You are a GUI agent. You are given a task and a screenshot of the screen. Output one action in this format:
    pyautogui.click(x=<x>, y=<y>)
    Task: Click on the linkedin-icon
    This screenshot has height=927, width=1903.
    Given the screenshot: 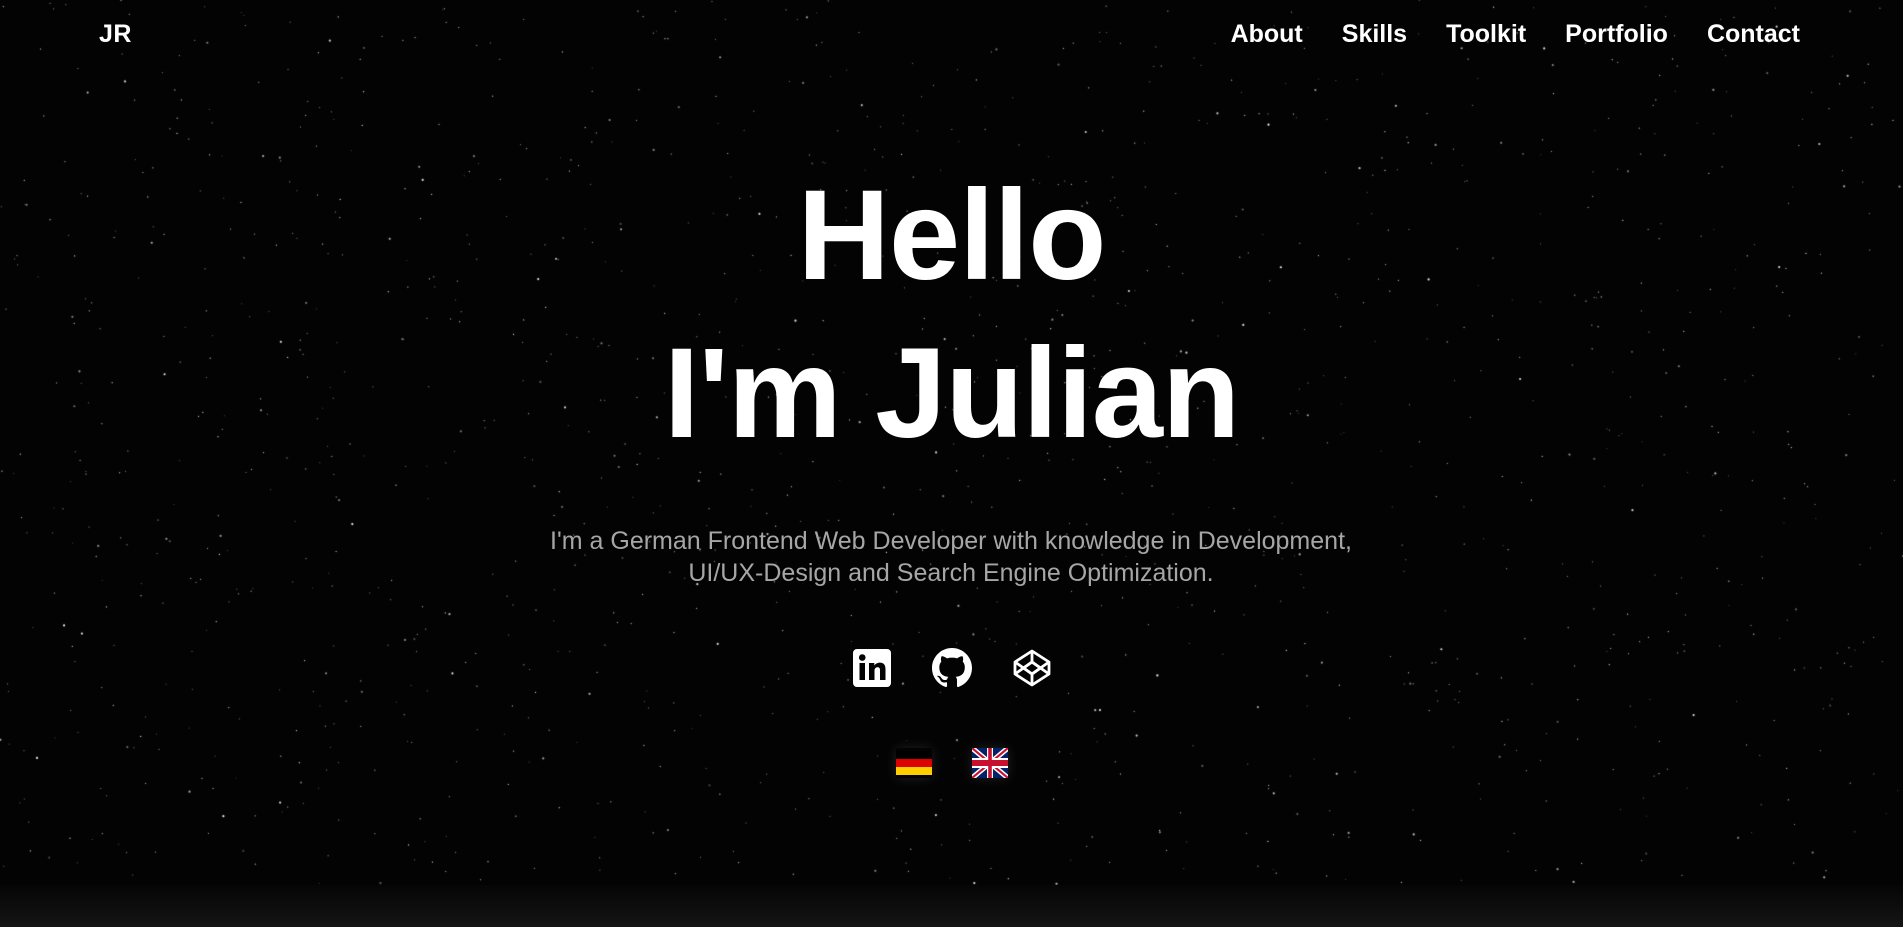 What is the action you would take?
    pyautogui.click(x=871, y=668)
    